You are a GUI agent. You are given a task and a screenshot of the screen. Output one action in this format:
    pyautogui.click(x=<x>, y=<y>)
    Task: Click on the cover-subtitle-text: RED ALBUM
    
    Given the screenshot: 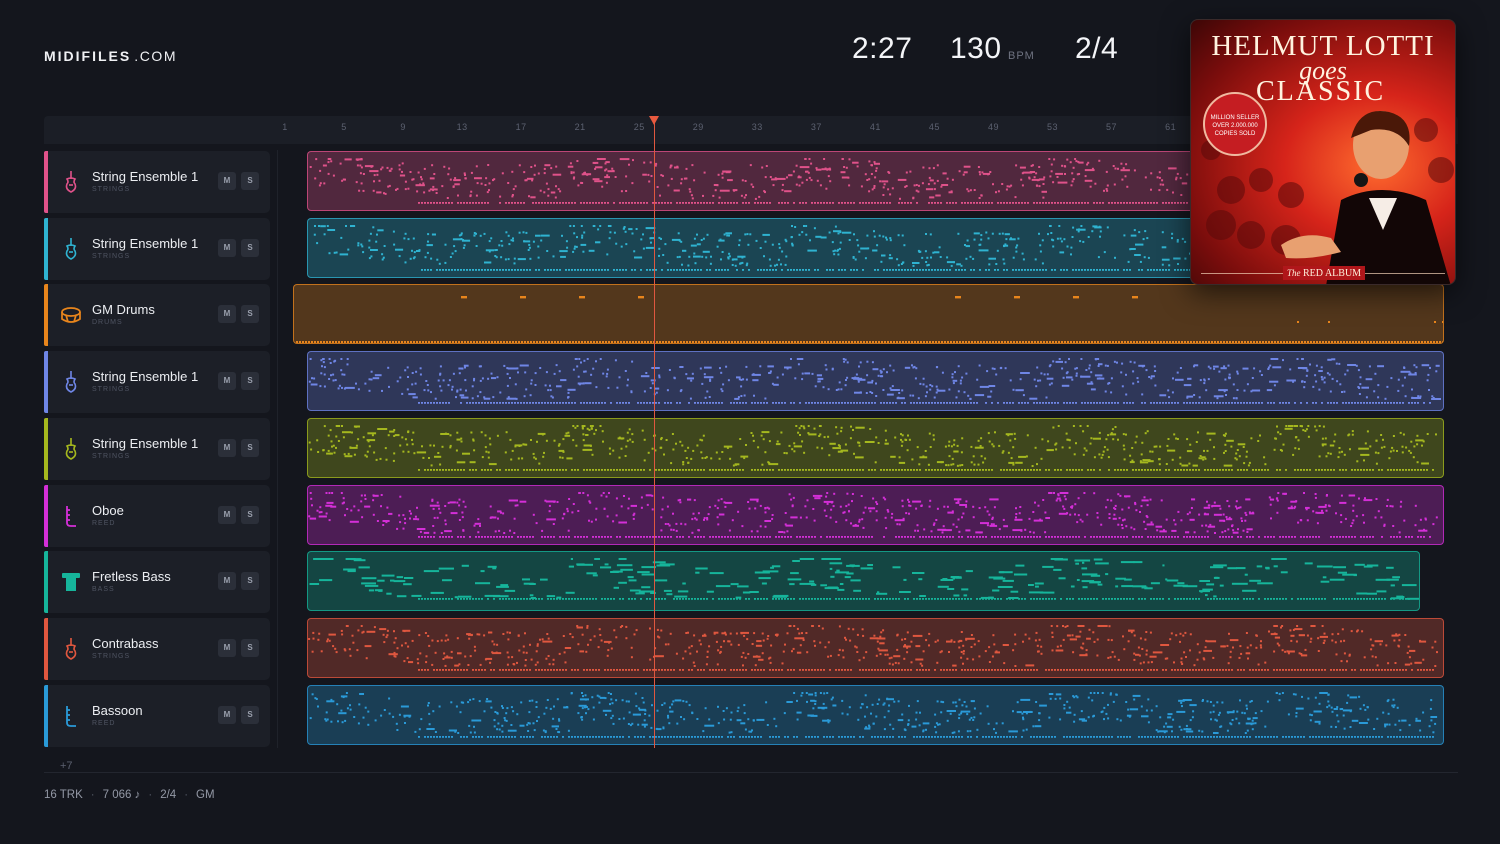 What is the action you would take?
    pyautogui.click(x=1332, y=273)
    